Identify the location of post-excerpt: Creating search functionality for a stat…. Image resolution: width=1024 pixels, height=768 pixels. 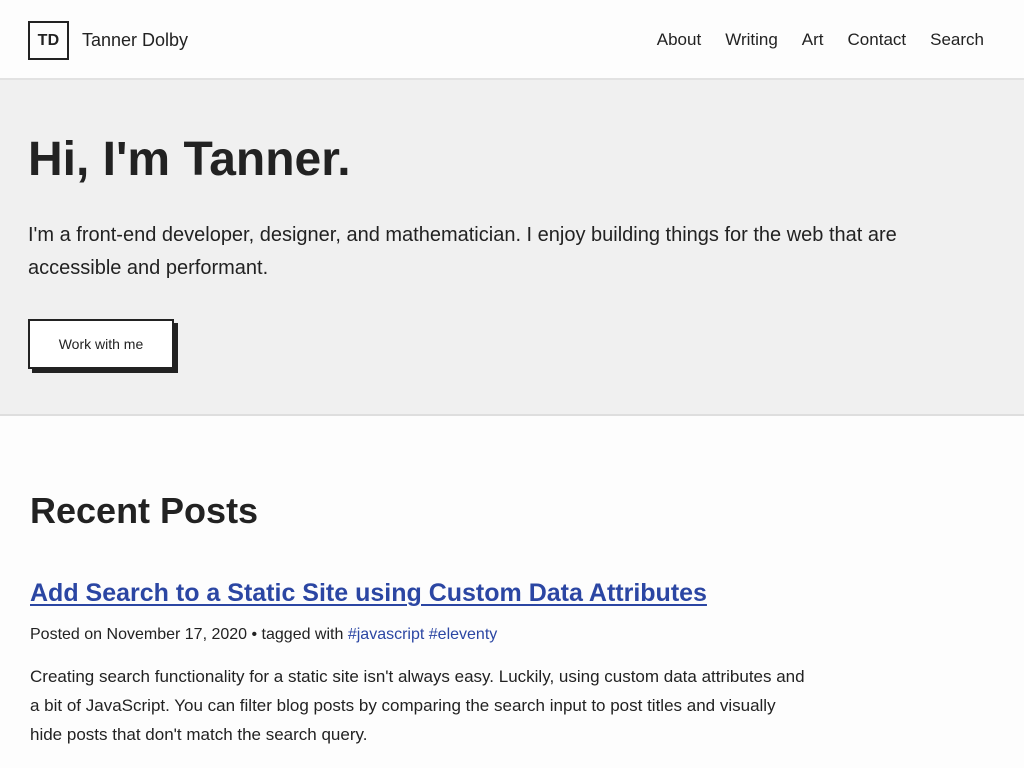
(417, 705).